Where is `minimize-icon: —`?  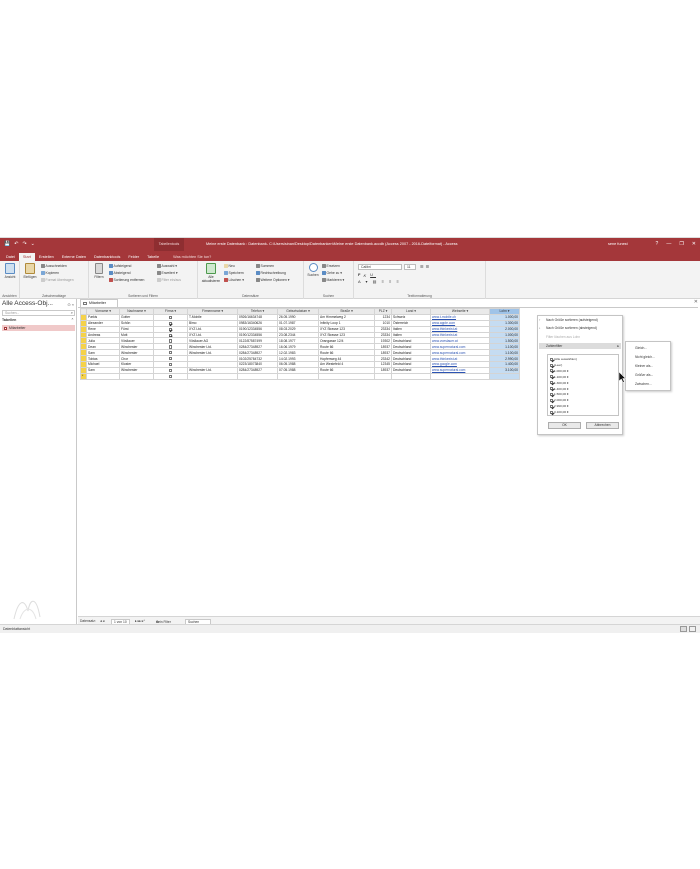
minimize-icon: — is located at coordinates (668, 244).